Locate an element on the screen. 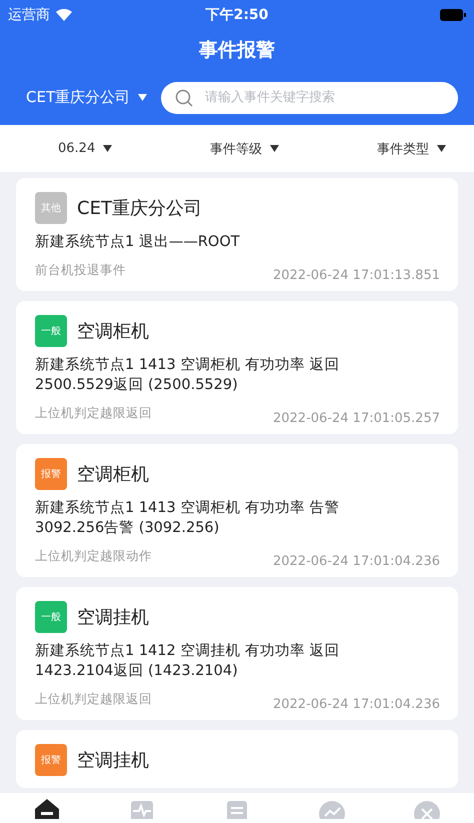 The image size is (474, 823). level-badge: 其他 is located at coordinates (51, 208).